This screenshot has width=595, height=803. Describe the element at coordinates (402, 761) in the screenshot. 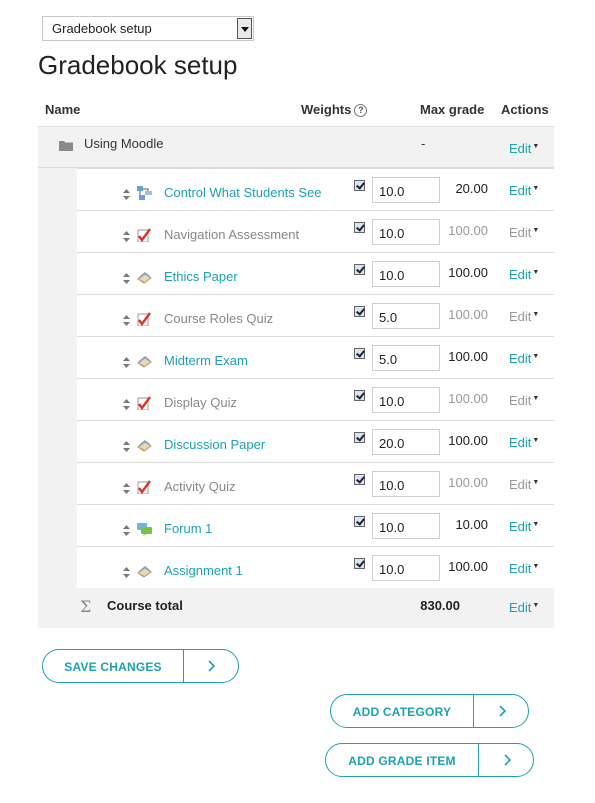

I see `add-grade-item-label: ADD GRADE ITEM` at that location.